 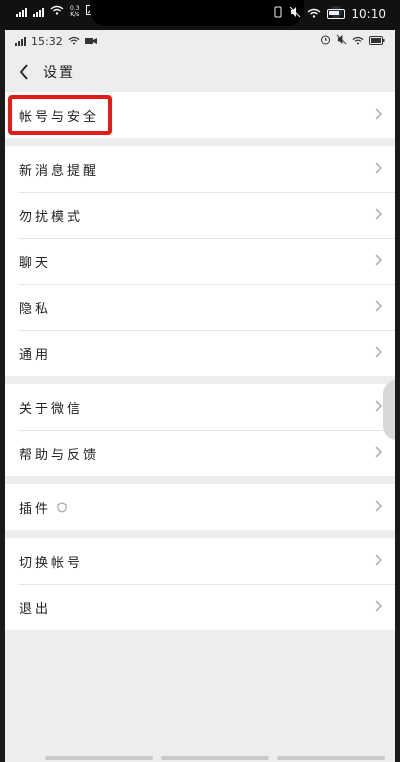 What do you see at coordinates (35, 263) in the screenshot?
I see `settings-row-label: 聊天` at bounding box center [35, 263].